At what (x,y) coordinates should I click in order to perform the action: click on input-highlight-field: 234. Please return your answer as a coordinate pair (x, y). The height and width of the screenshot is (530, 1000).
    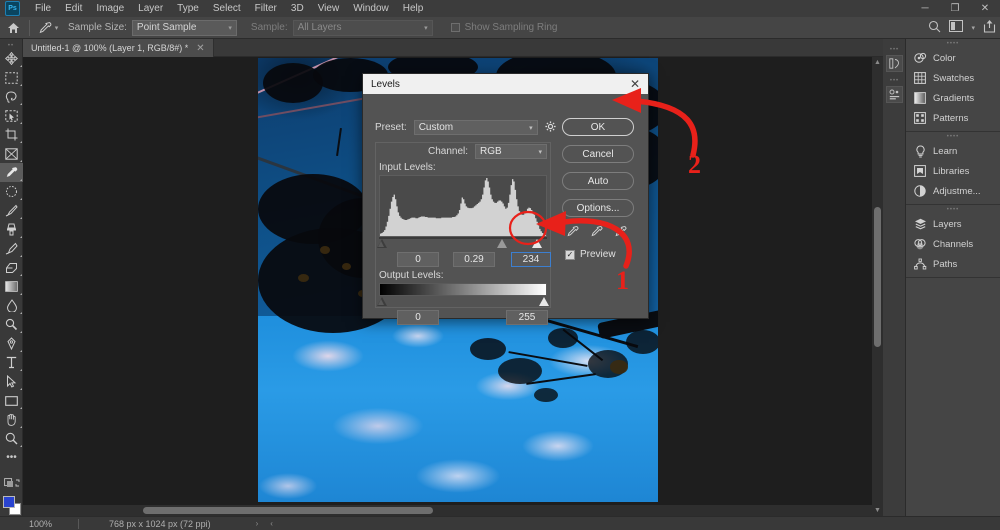
    Looking at the image, I should click on (531, 259).